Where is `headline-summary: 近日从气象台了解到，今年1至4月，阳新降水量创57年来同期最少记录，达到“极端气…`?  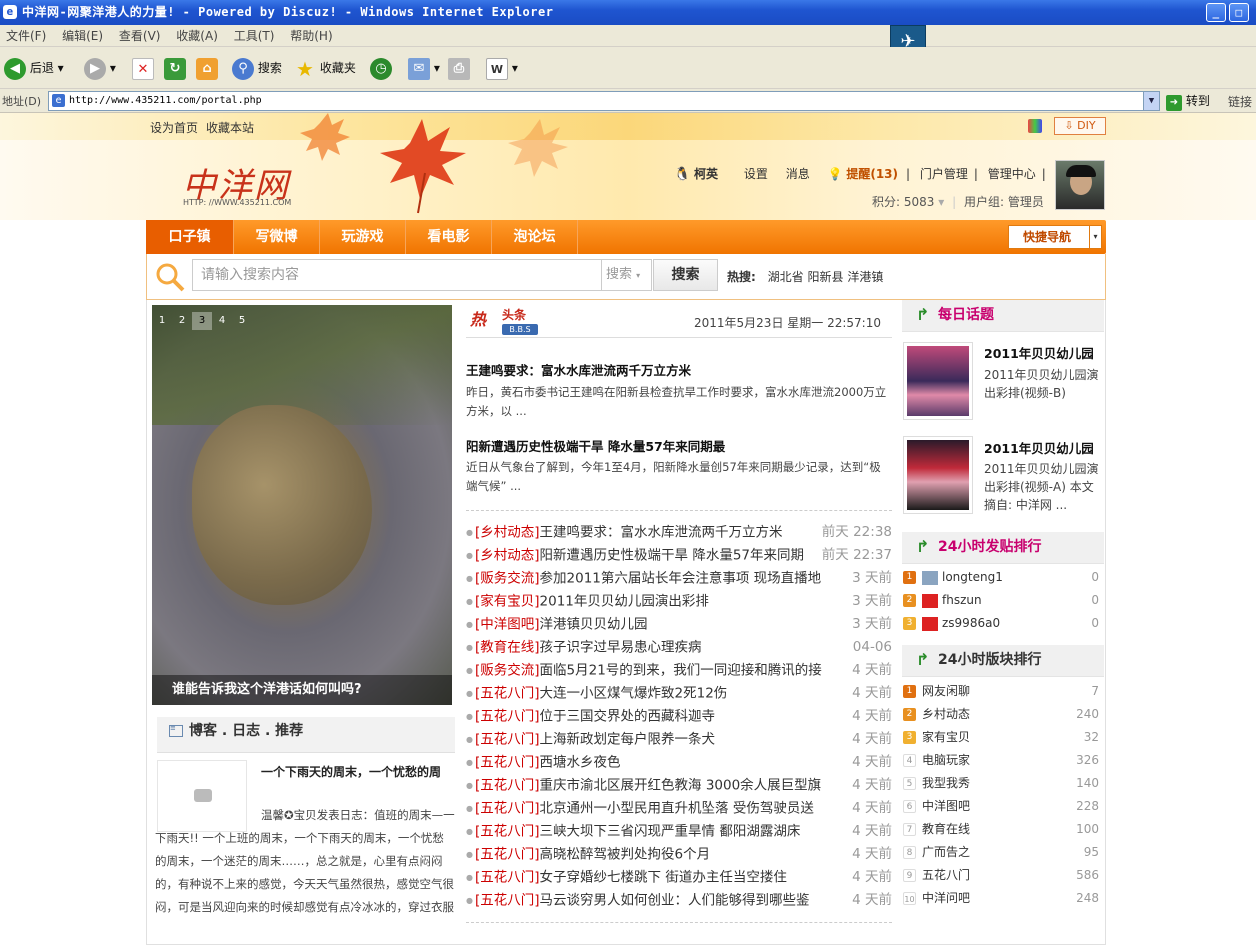 headline-summary: 近日从气象台了解到，今年1至4月，阳新降水量创57年来同期最少记录，达到“极端气… is located at coordinates (673, 476).